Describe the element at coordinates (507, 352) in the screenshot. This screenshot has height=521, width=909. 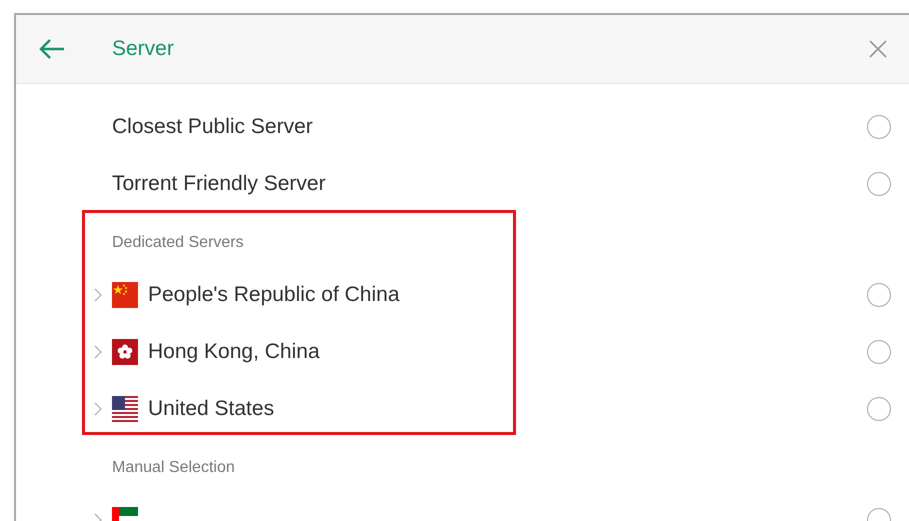
I see `country-label: Hong Kong, China` at that location.